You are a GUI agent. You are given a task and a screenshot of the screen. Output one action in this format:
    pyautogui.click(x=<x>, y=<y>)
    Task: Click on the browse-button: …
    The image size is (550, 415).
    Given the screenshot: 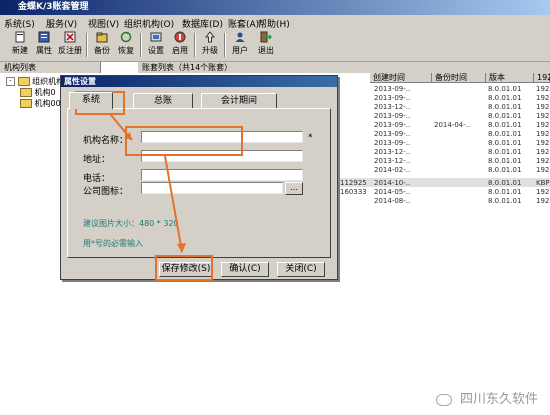 What is the action you would take?
    pyautogui.click(x=294, y=188)
    